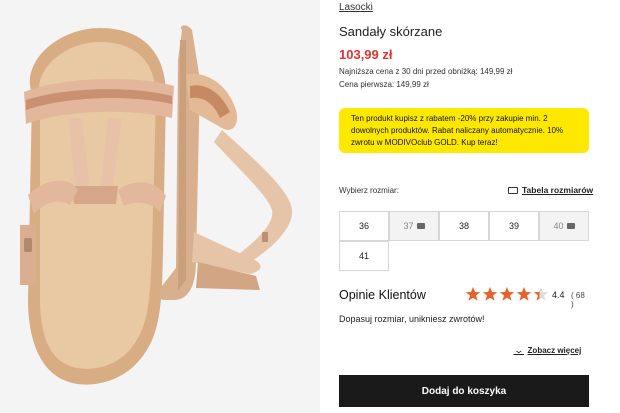 This screenshot has height=413, width=620. What do you see at coordinates (513, 190) in the screenshot?
I see `ruler-icon` at bounding box center [513, 190].